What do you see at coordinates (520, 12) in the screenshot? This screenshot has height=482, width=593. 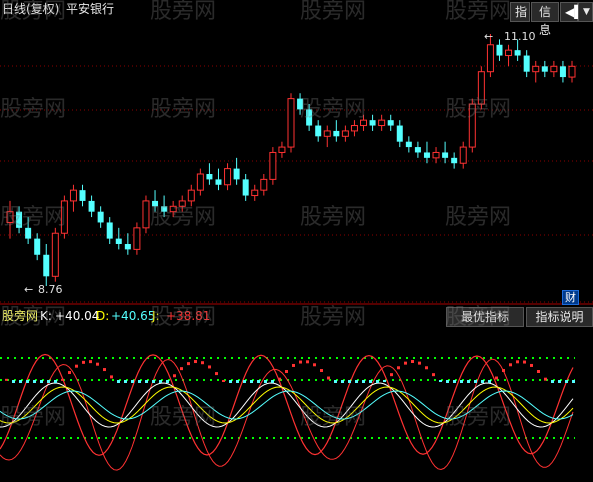 I see `indicator-button: 指` at bounding box center [520, 12].